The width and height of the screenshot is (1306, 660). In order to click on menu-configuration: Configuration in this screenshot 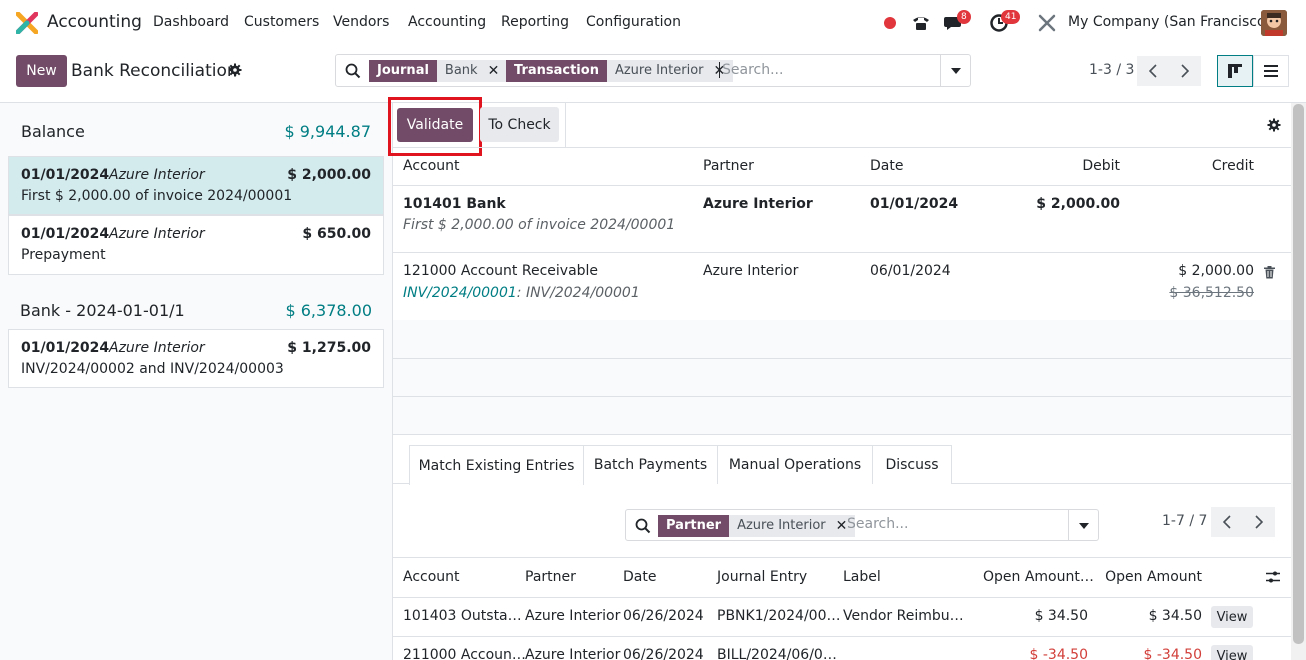, I will do `click(633, 22)`.